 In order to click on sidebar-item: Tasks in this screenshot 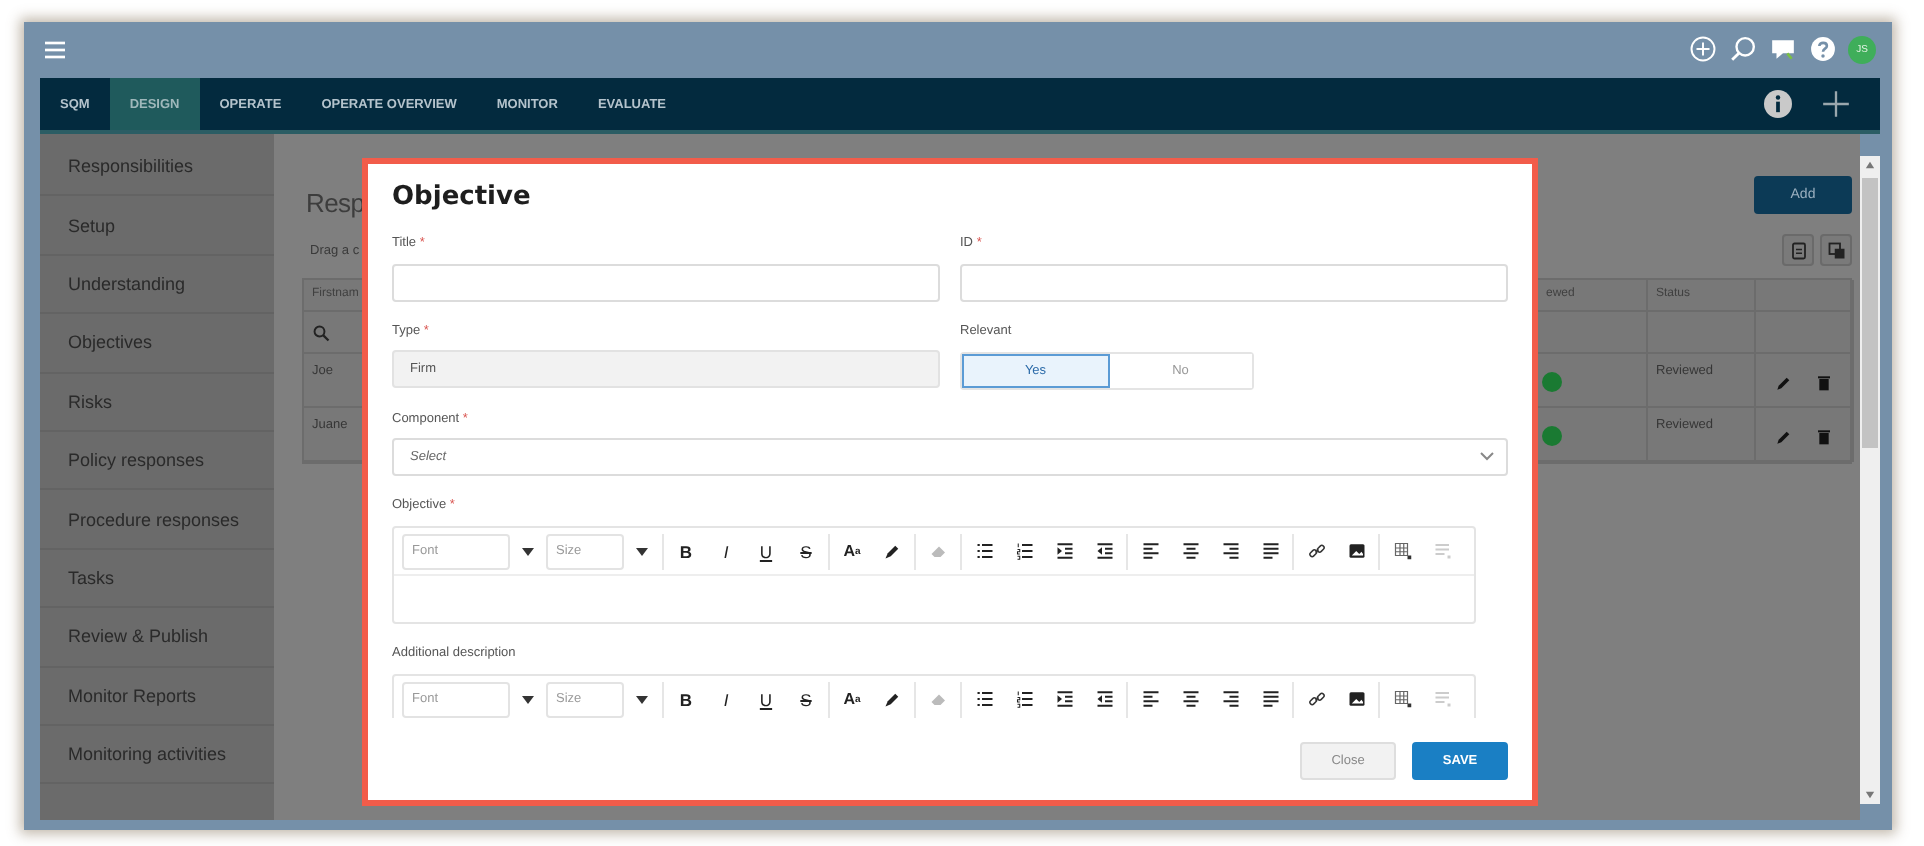, I will do `click(91, 577)`.